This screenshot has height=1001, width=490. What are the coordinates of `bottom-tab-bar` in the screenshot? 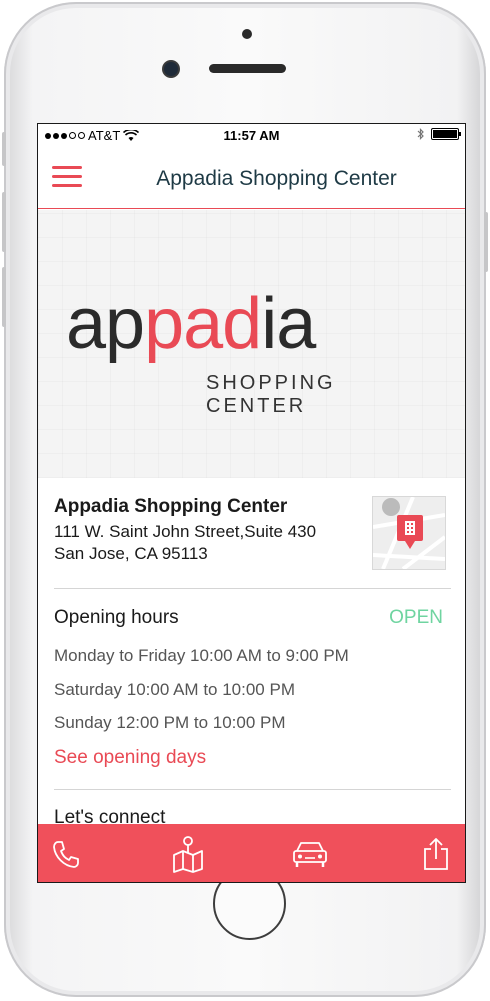 It's located at (251, 853).